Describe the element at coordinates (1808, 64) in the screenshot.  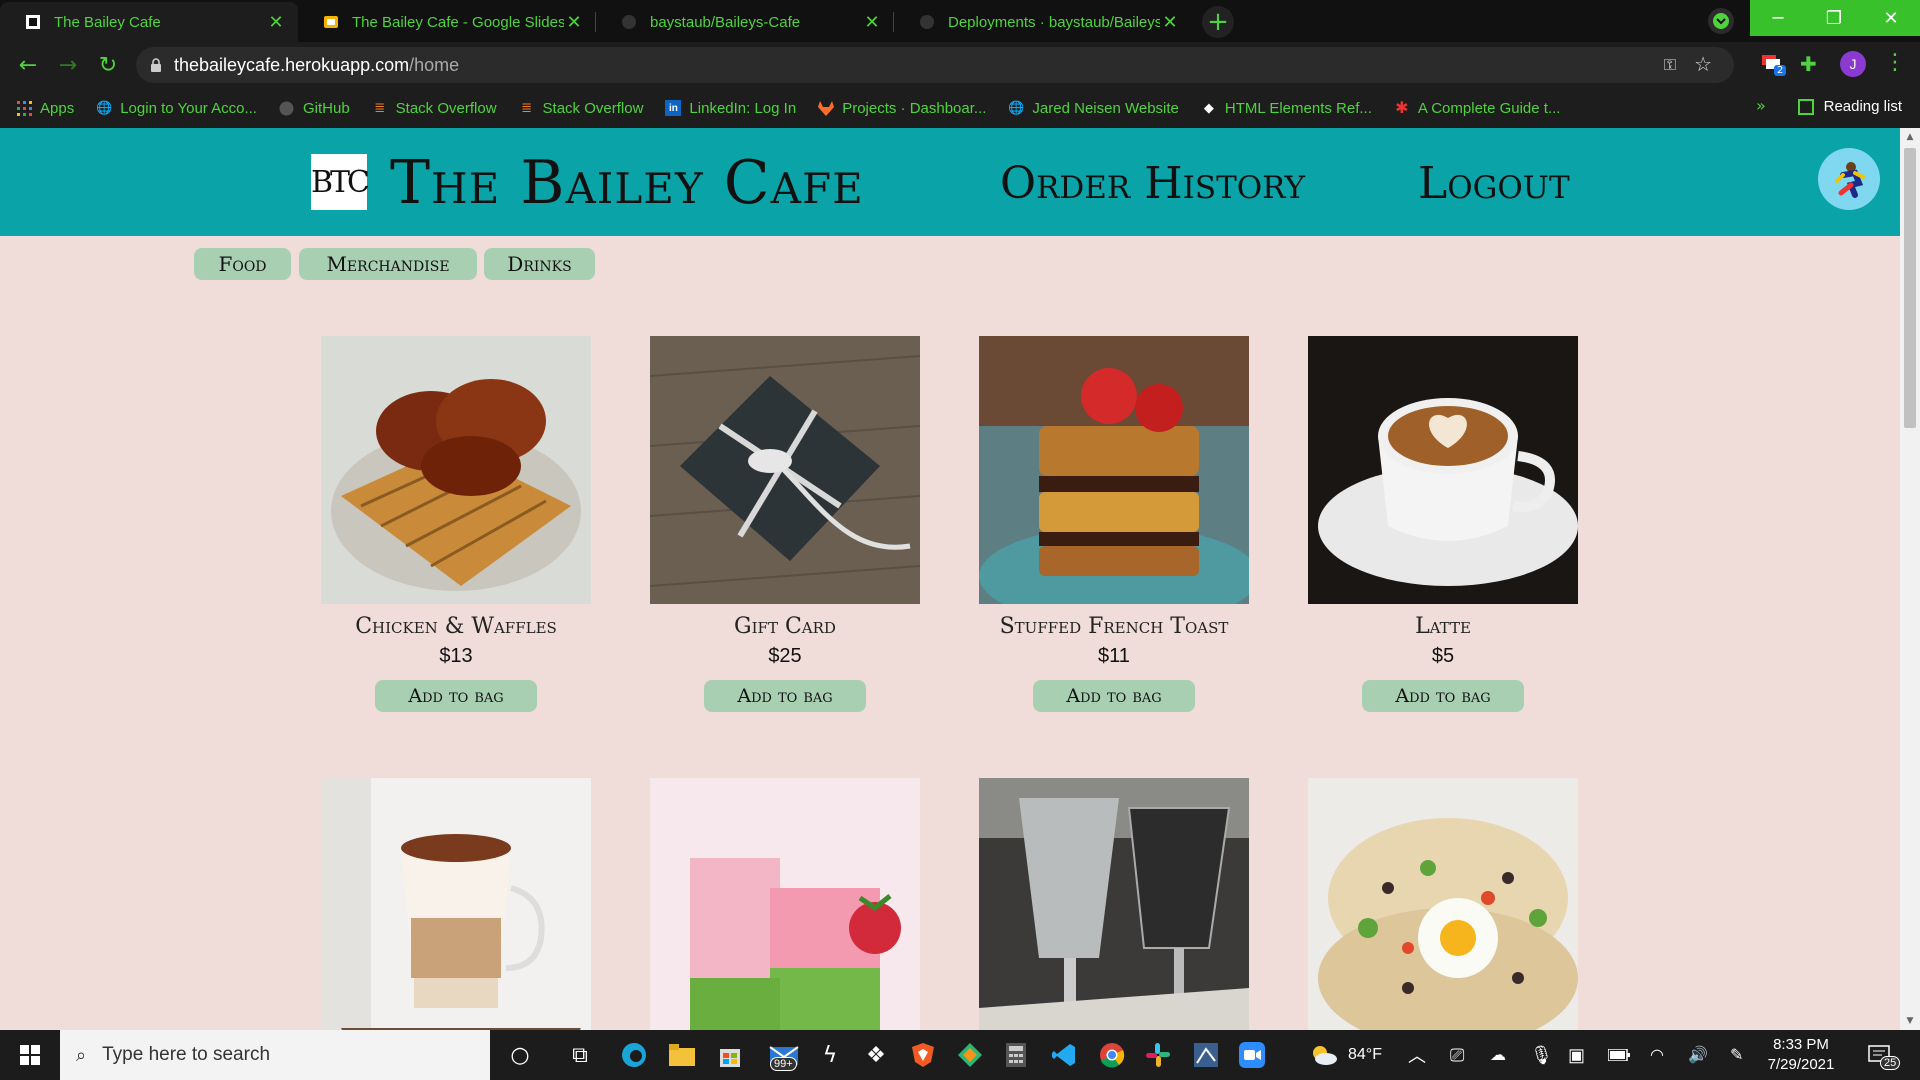
I see `puzzle-extensions-icon: ✚` at that location.